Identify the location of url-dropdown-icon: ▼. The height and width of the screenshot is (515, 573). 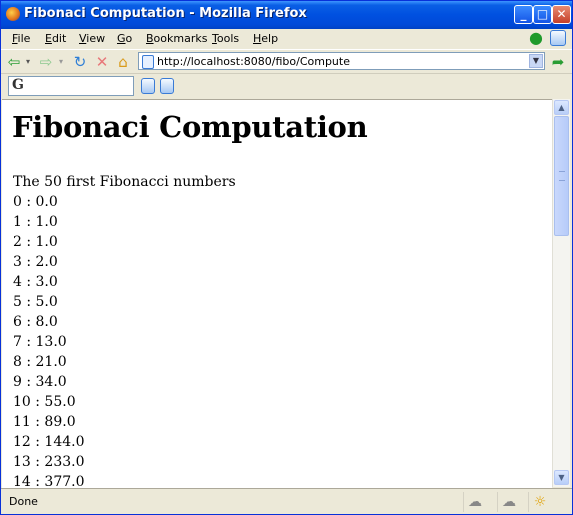
(536, 61).